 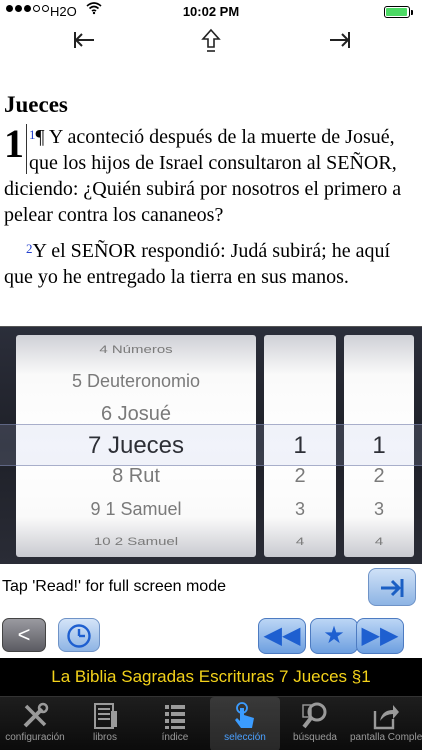 I want to click on tab-seleccion: selección, so click(x=245, y=723).